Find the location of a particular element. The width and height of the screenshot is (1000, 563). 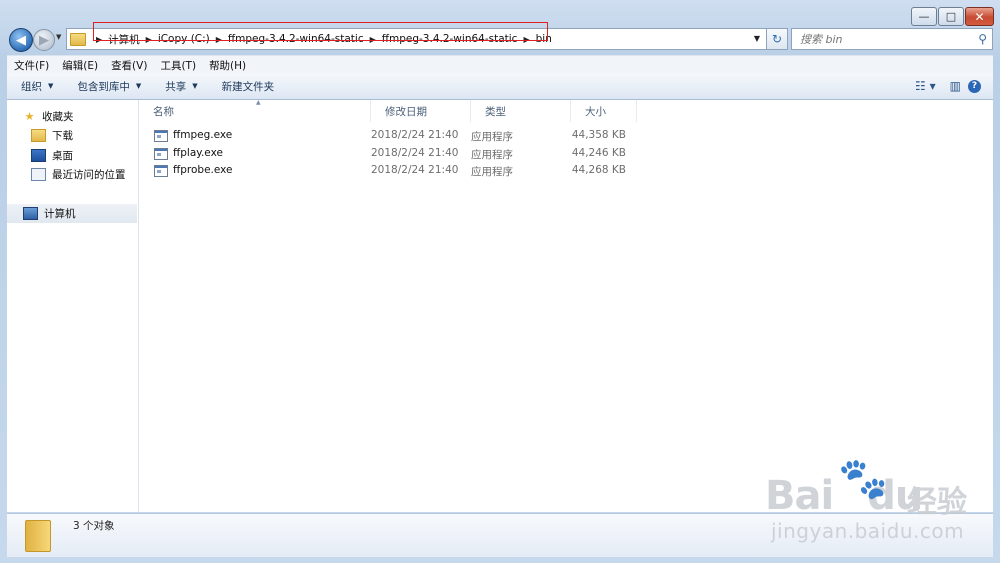

refresh-button: ↻ is located at coordinates (777, 39).